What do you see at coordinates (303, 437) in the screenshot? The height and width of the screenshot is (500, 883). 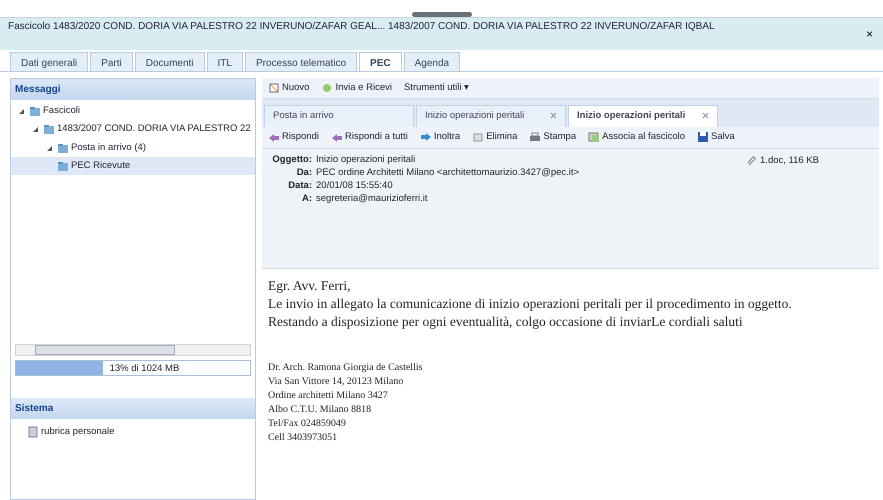 I see `signature-line: Cell 3403973051` at bounding box center [303, 437].